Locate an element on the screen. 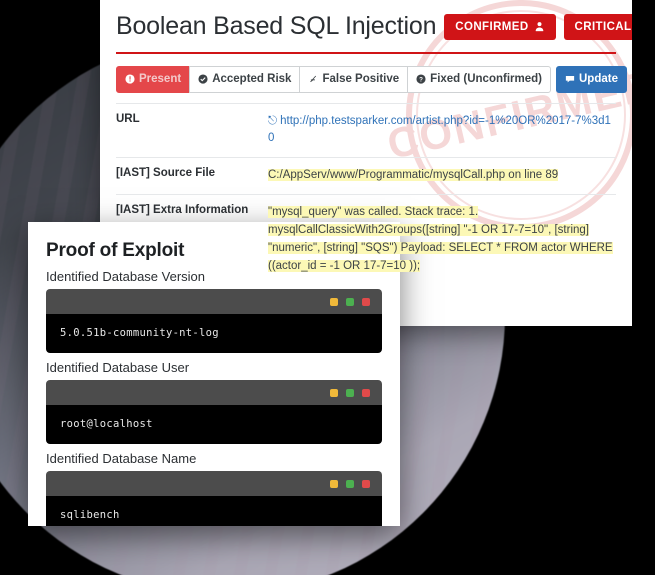 The image size is (655, 575). update-button-label: Update is located at coordinates (598, 79).